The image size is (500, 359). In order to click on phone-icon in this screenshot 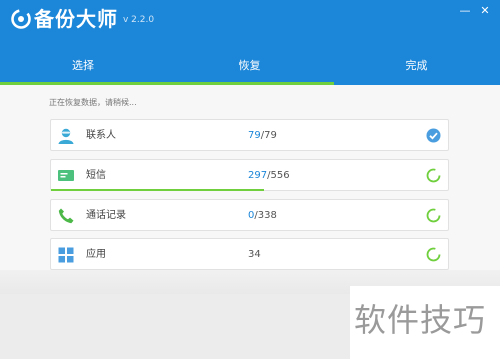, I will do `click(66, 216)`.